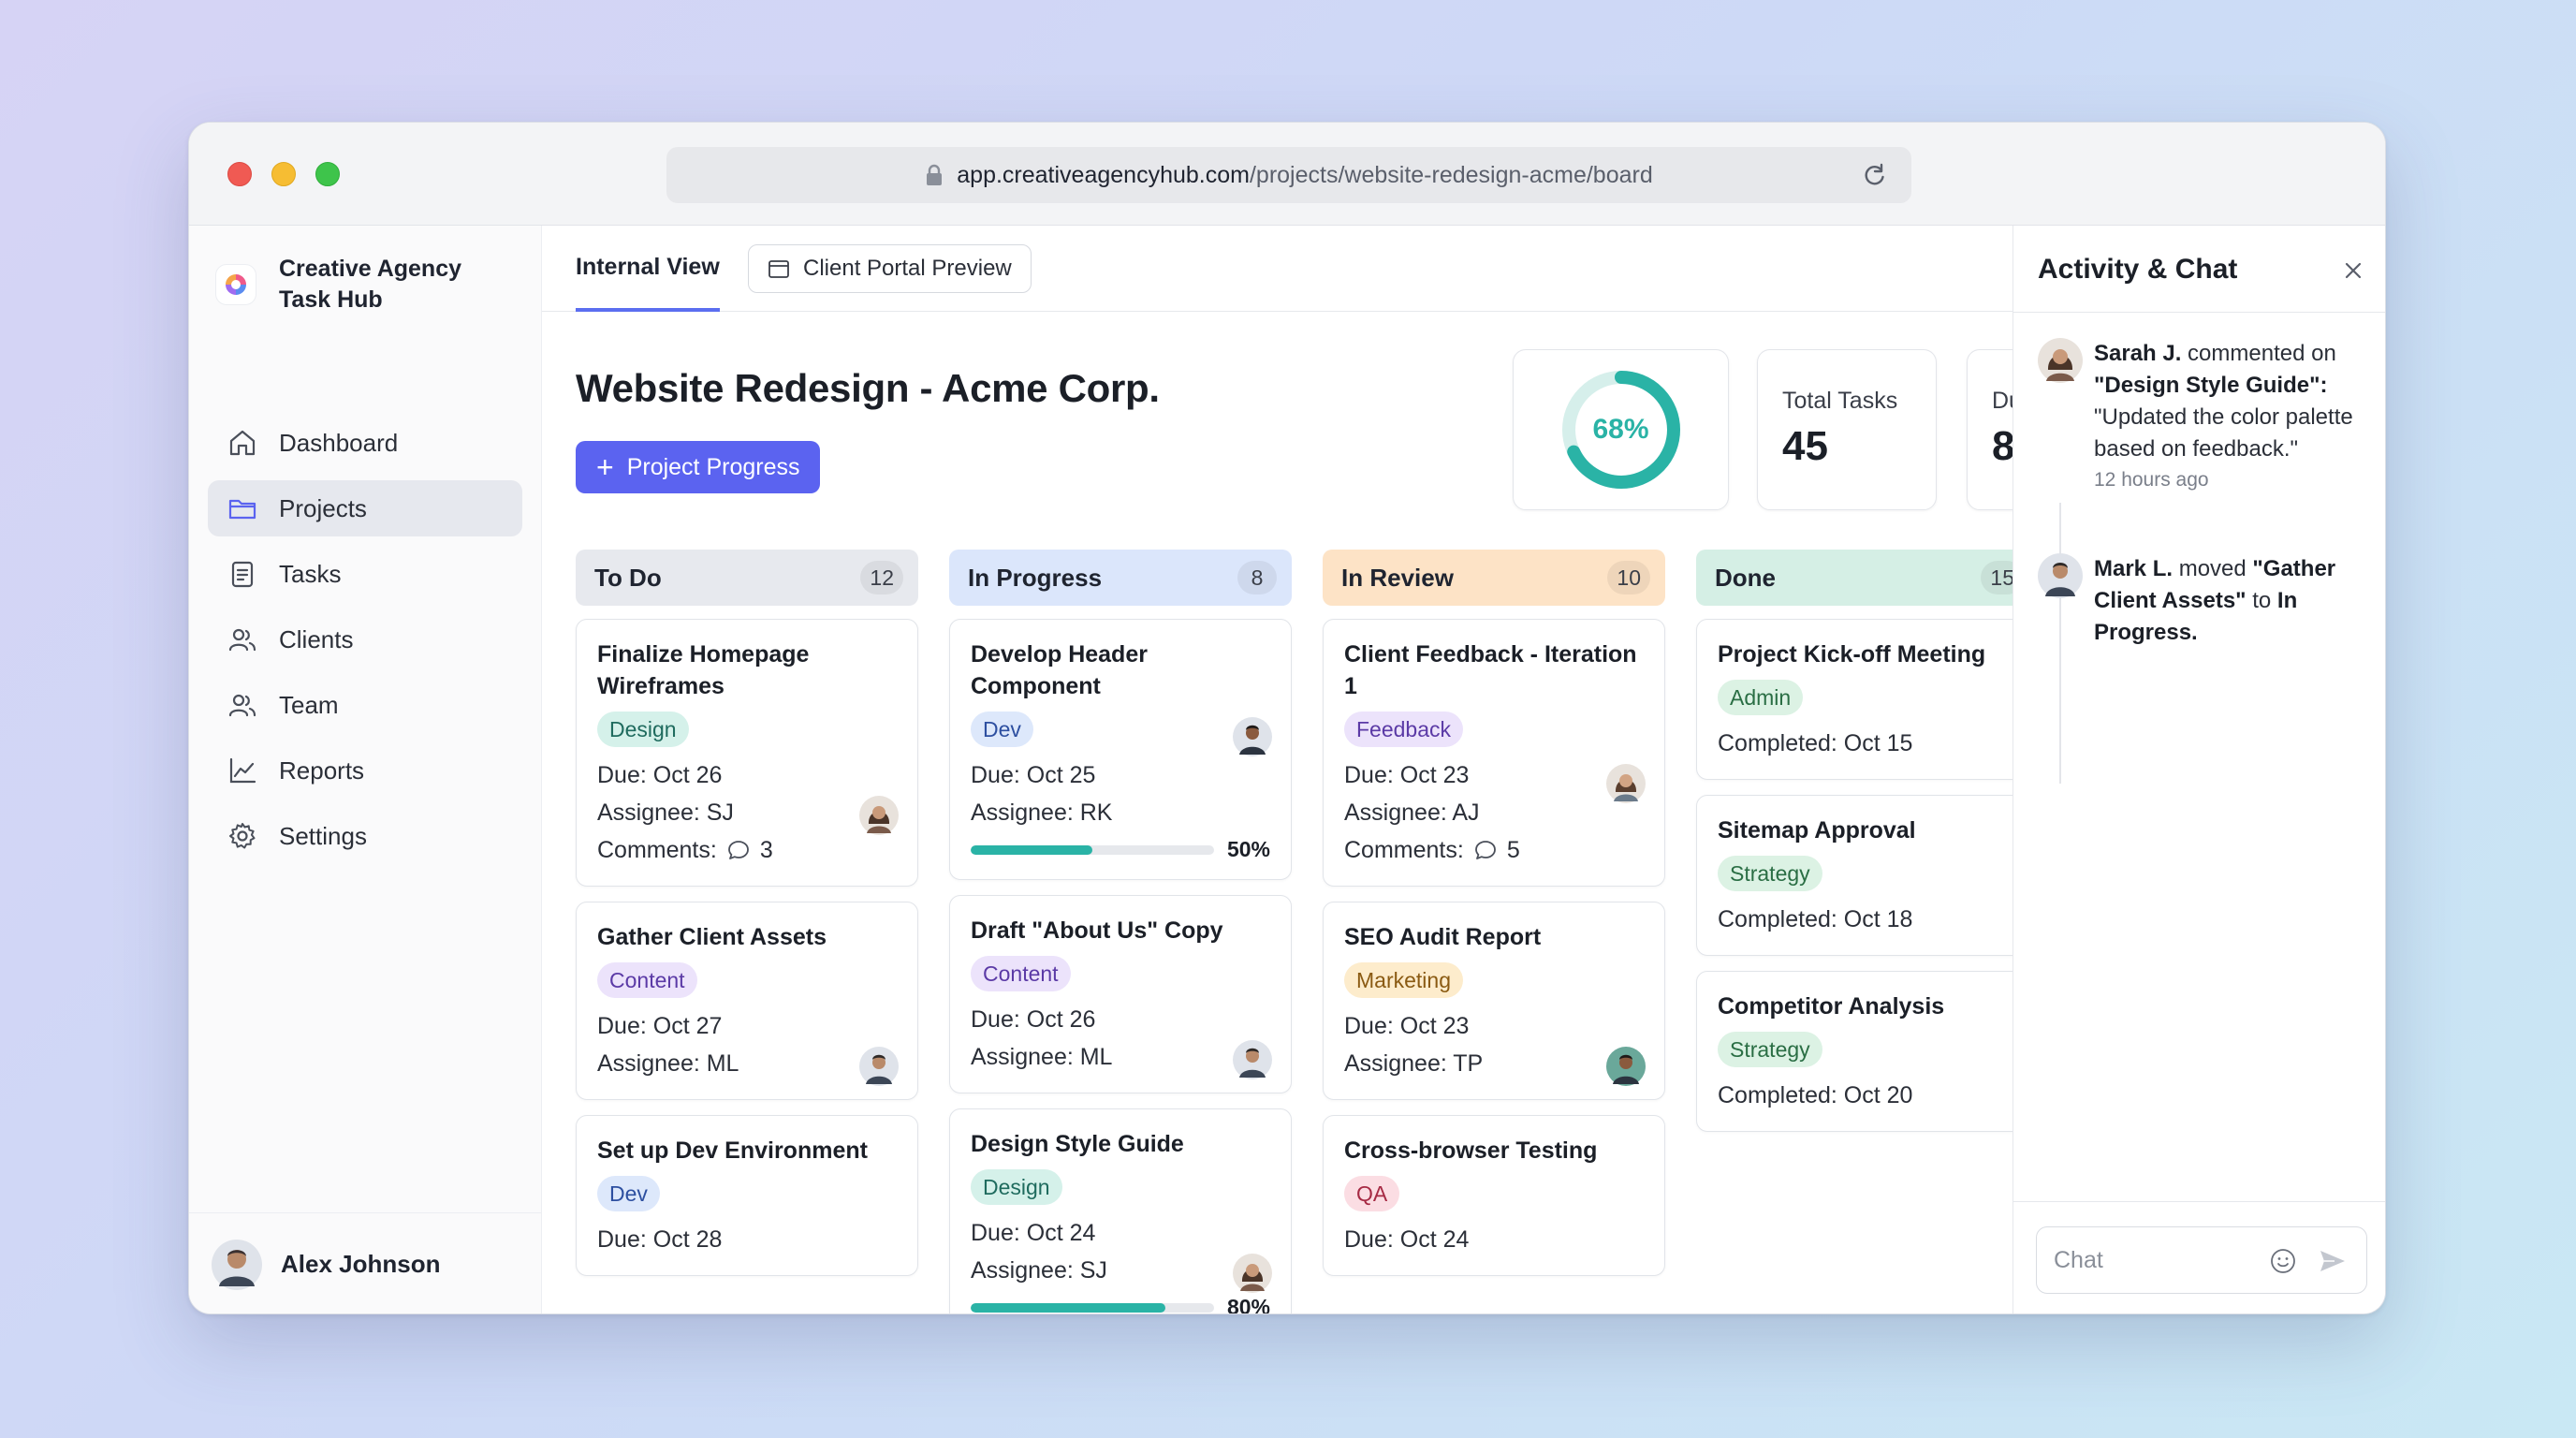 The image size is (2576, 1438). Describe the element at coordinates (1840, 401) in the screenshot. I see `stat-label: Total Tasks` at that location.